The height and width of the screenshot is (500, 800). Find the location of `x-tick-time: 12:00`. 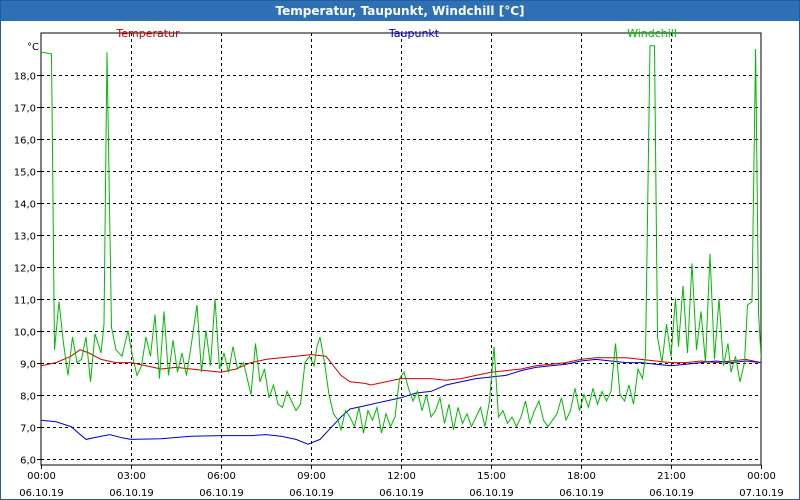

x-tick-time: 12:00 is located at coordinates (401, 476).